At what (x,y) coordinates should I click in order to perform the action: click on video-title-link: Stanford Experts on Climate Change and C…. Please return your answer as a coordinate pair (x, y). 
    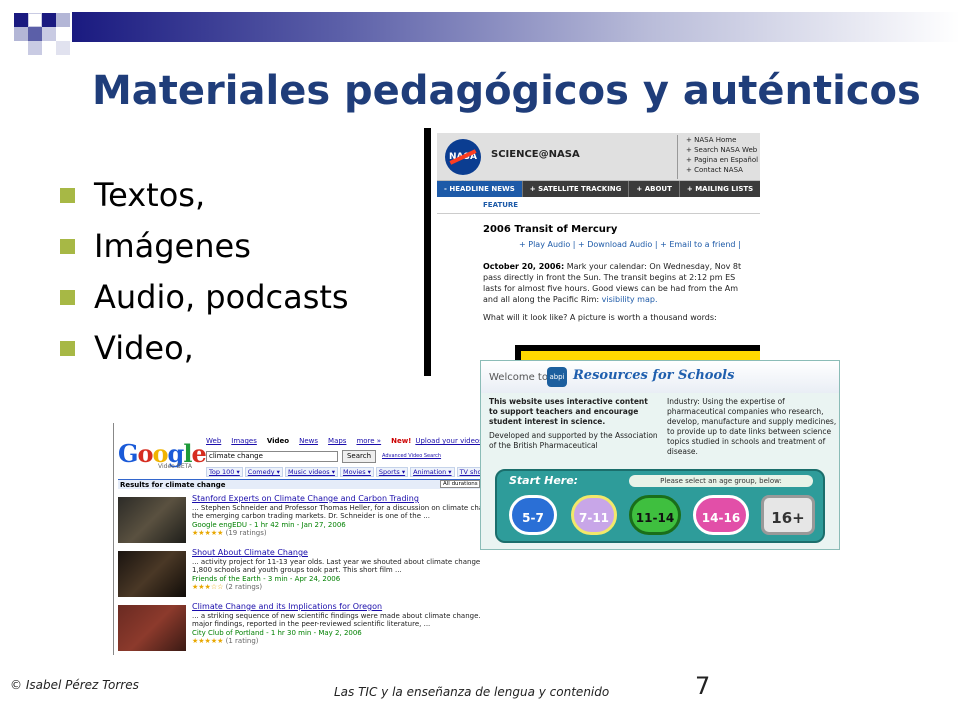
    Looking at the image, I should click on (336, 499).